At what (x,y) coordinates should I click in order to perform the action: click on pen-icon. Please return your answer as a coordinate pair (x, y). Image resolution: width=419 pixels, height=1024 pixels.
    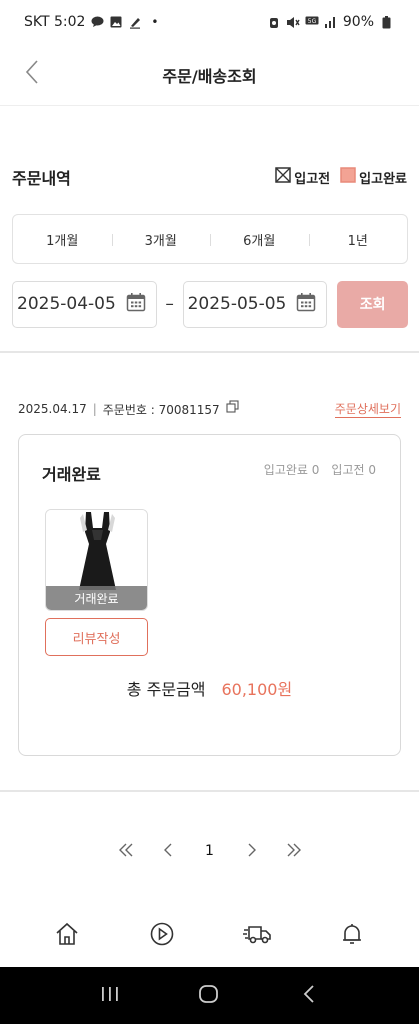
    Looking at the image, I should click on (135, 22).